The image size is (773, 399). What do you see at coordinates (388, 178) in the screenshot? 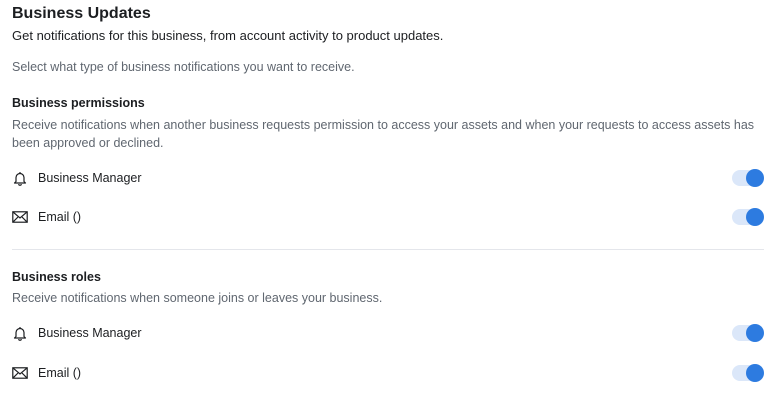
I see `setting-row-permissions-business-manager: Business Manager` at bounding box center [388, 178].